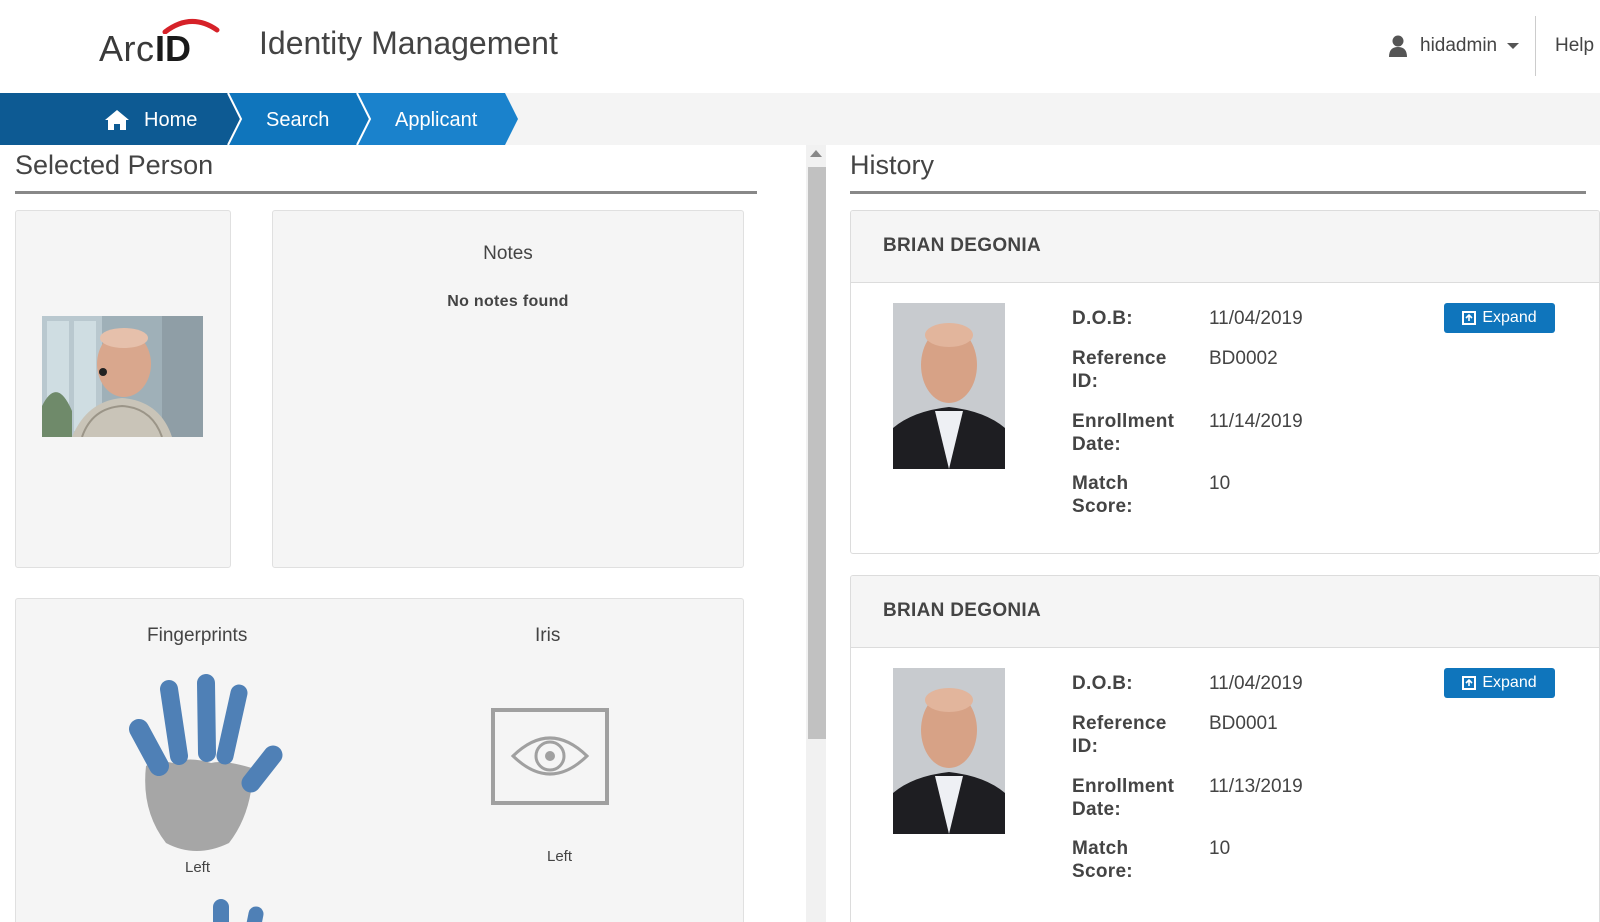 The image size is (1600, 922). I want to click on user-icon, so click(1398, 46).